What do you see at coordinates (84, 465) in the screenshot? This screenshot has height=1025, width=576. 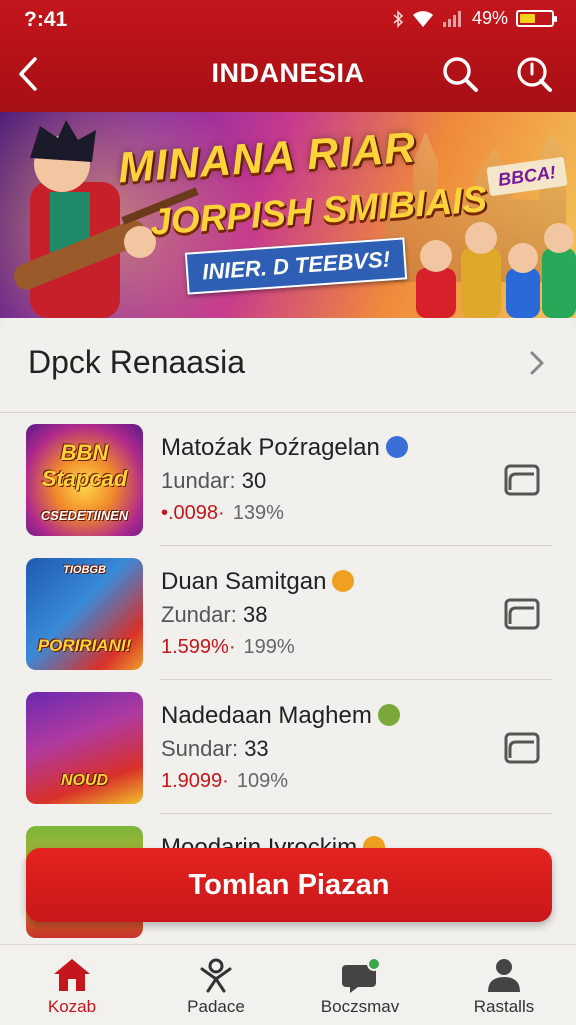 I see `thumbnail-title: BBN Stapcad` at bounding box center [84, 465].